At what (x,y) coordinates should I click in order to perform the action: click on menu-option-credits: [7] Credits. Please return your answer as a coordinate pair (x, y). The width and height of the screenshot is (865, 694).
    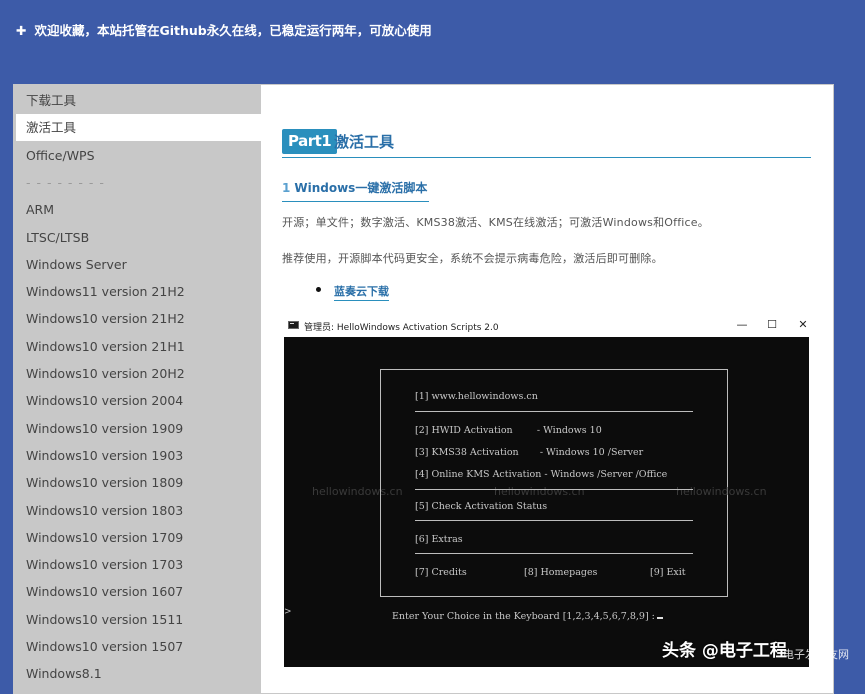
    Looking at the image, I should click on (441, 572).